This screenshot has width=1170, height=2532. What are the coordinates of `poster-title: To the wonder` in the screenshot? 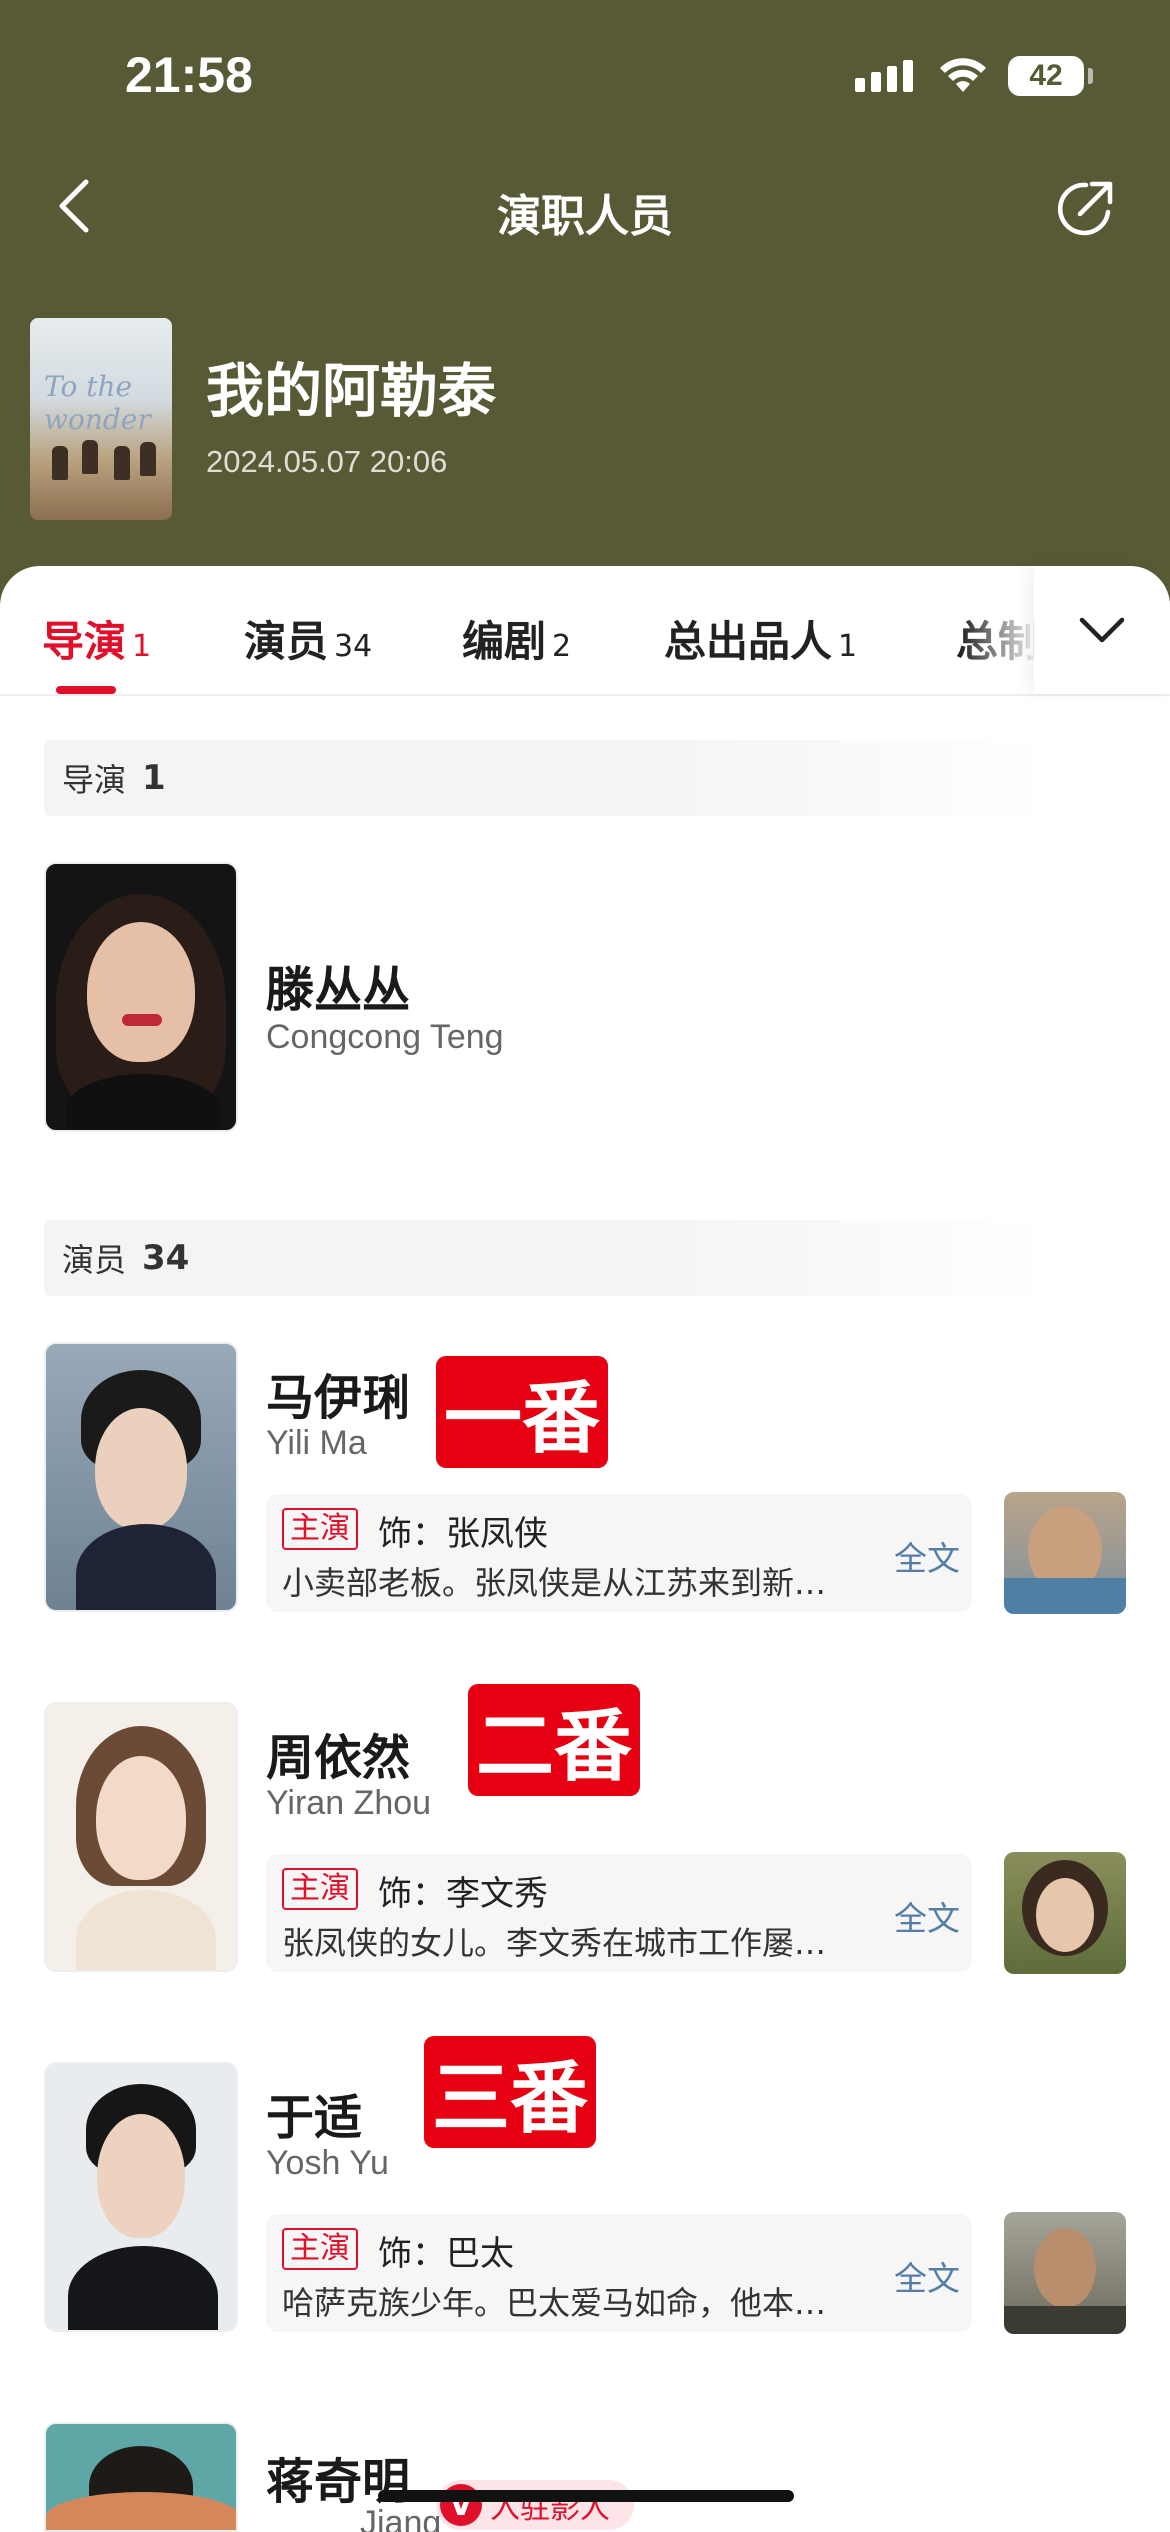 It's located at (97, 403).